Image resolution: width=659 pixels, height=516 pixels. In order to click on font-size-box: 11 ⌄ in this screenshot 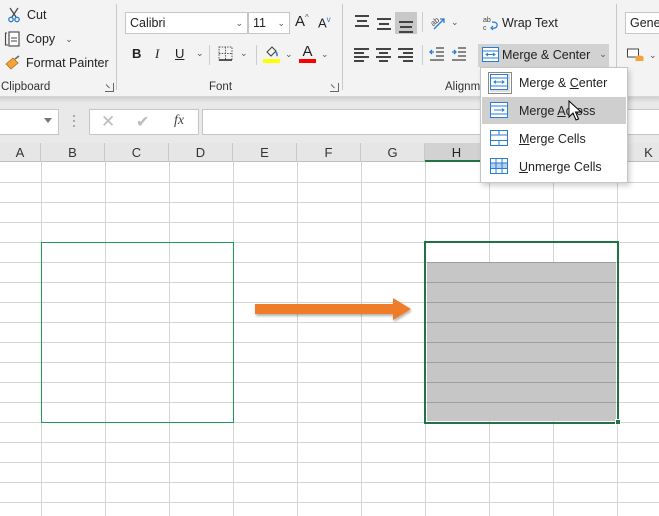, I will do `click(269, 23)`.